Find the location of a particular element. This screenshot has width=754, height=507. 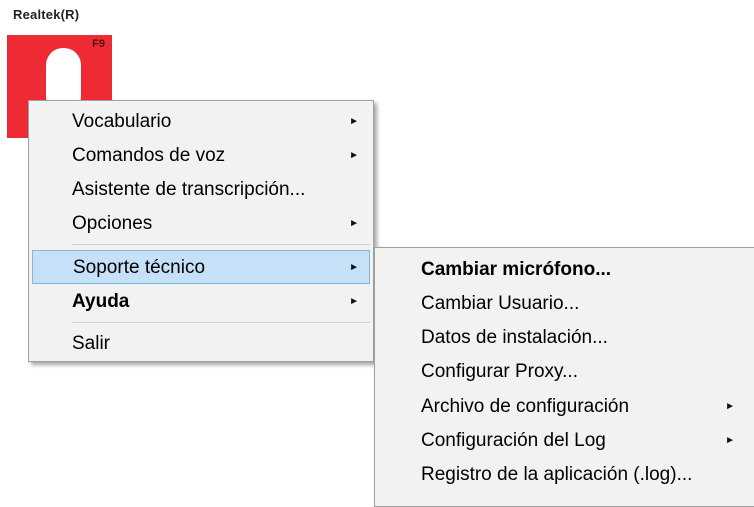

menu-item-label: Ayuda is located at coordinates (101, 301).